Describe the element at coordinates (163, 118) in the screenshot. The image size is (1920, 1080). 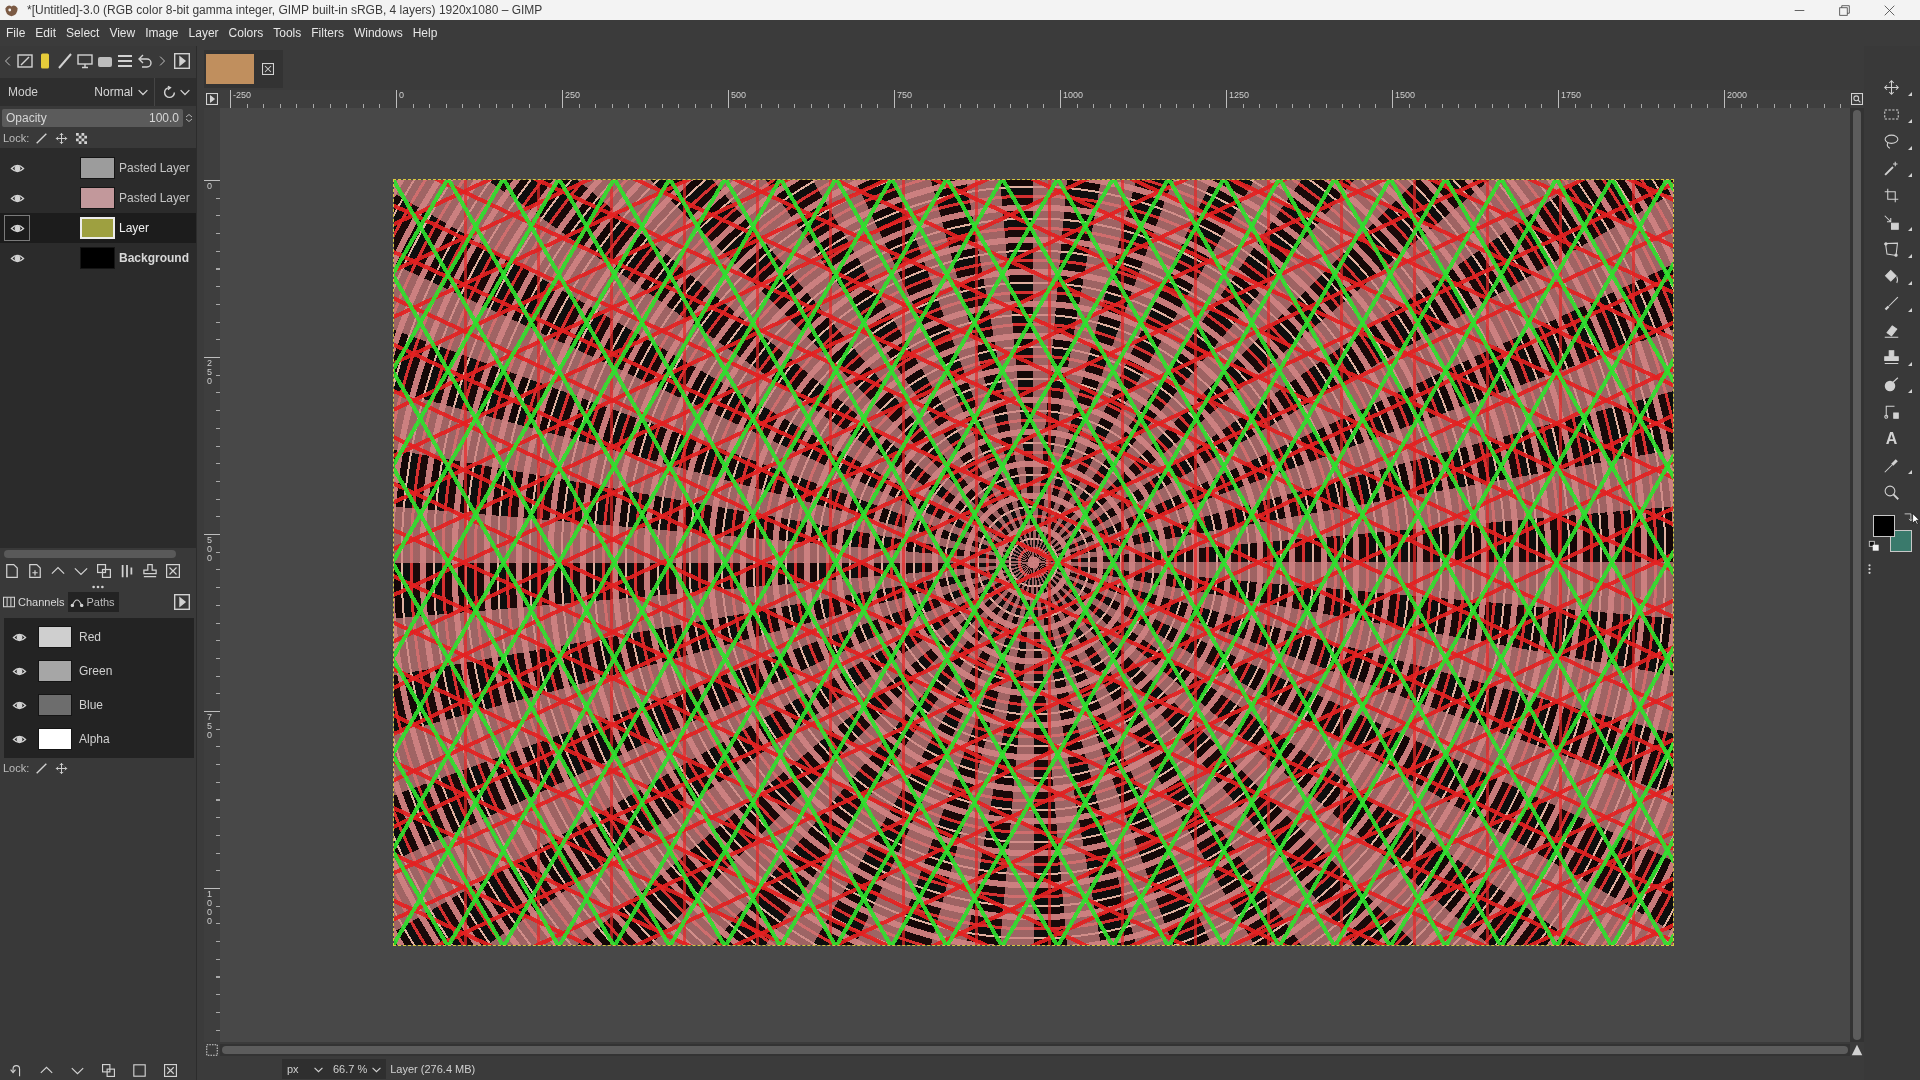
I see `opacity-value: 100.0` at that location.